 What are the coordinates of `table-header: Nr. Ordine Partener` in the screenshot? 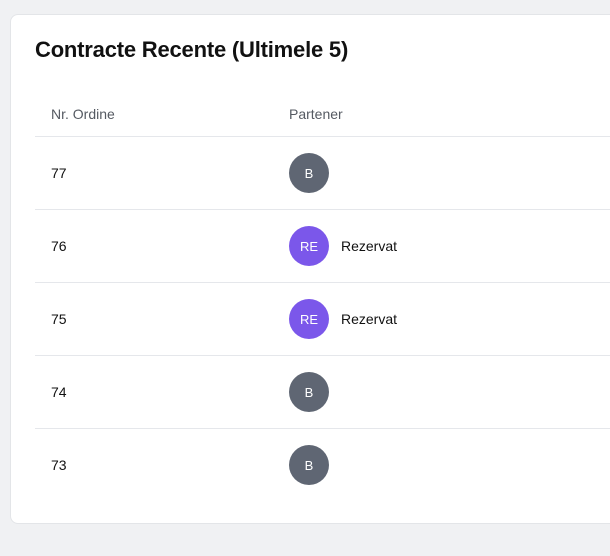 It's located at (322, 114).